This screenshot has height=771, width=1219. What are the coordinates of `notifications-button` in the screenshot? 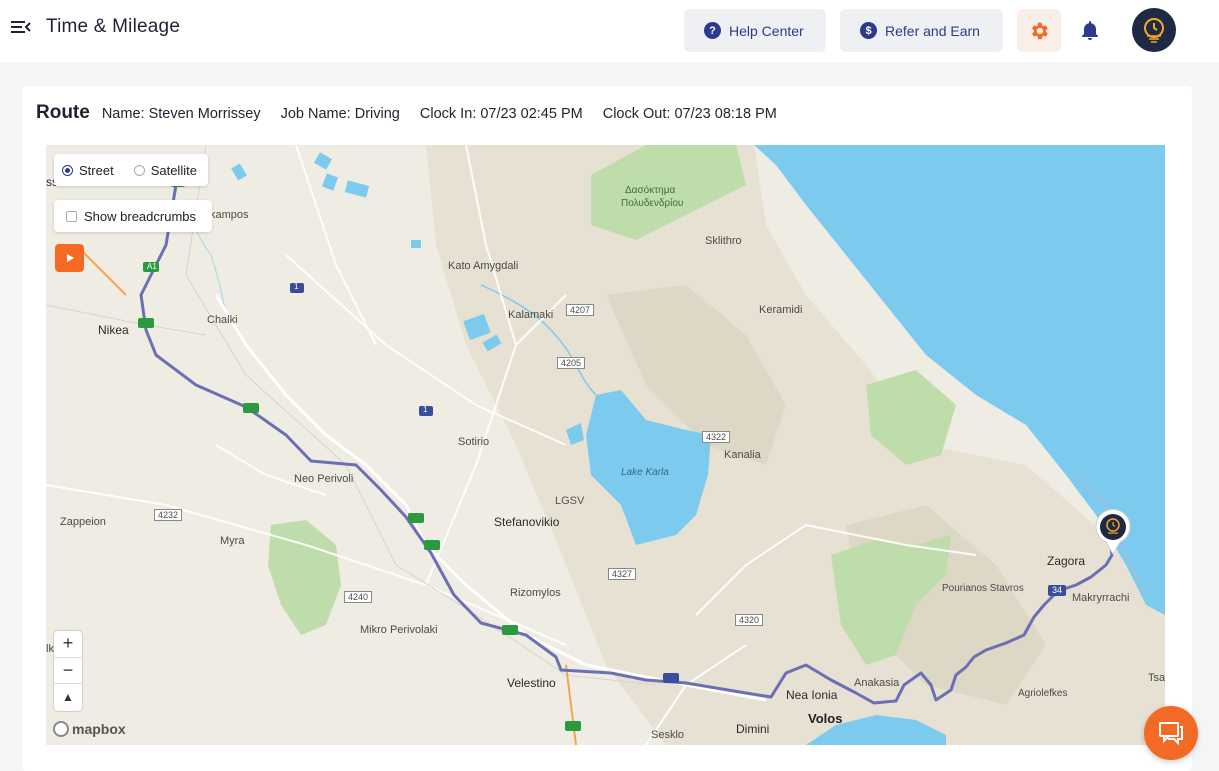 It's located at (1090, 30).